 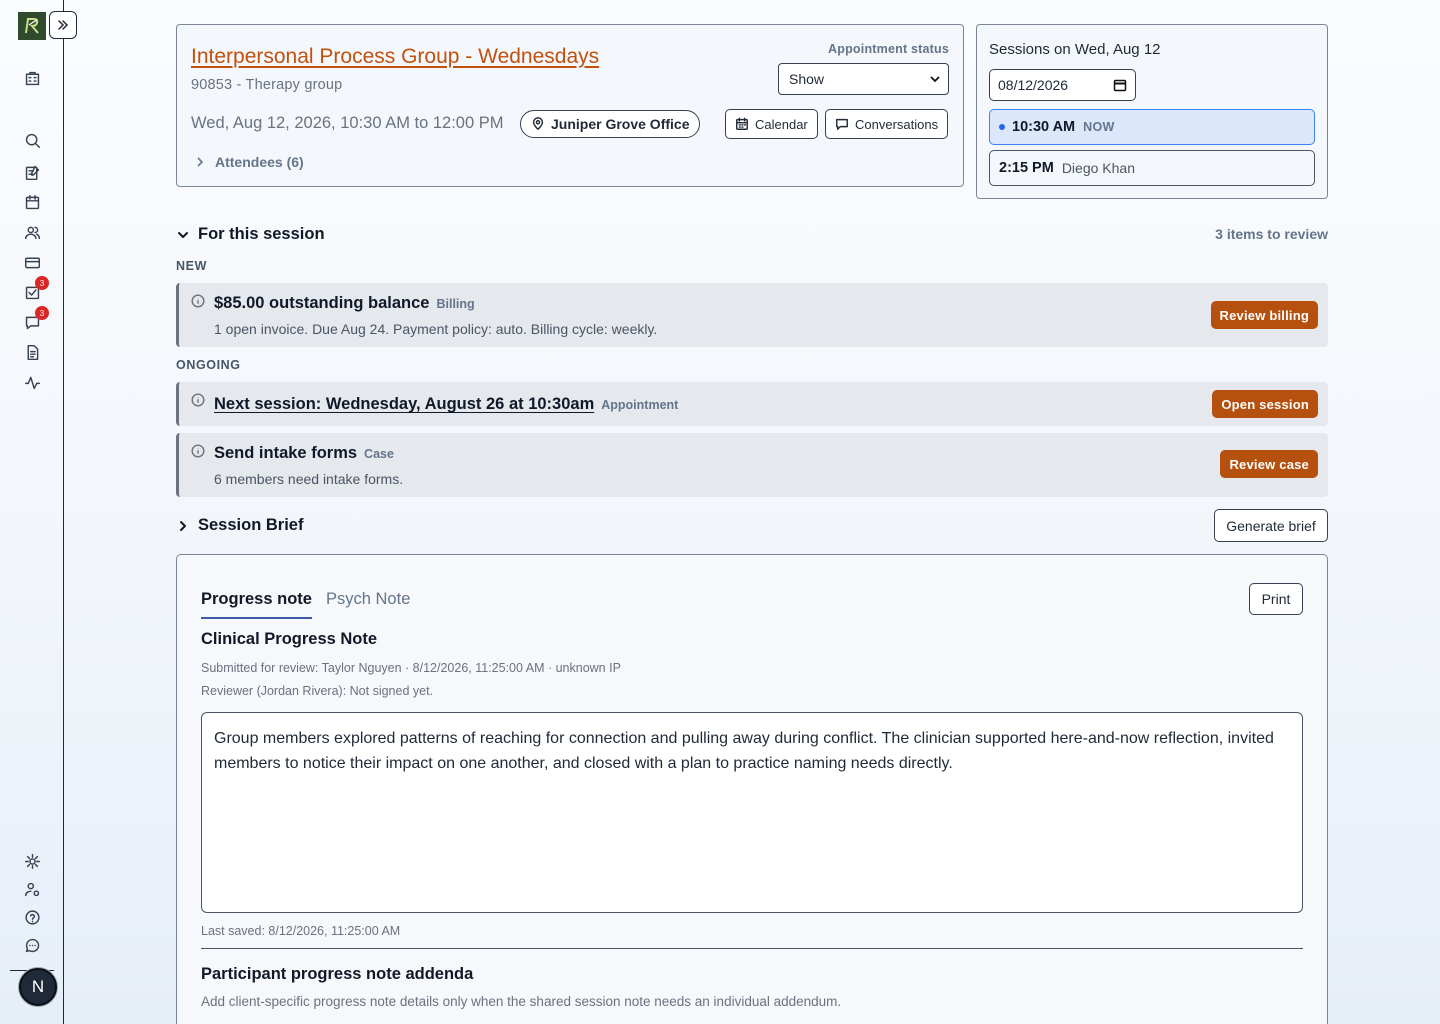 I want to click on location-pill: Juniper Grove Office, so click(x=610, y=124).